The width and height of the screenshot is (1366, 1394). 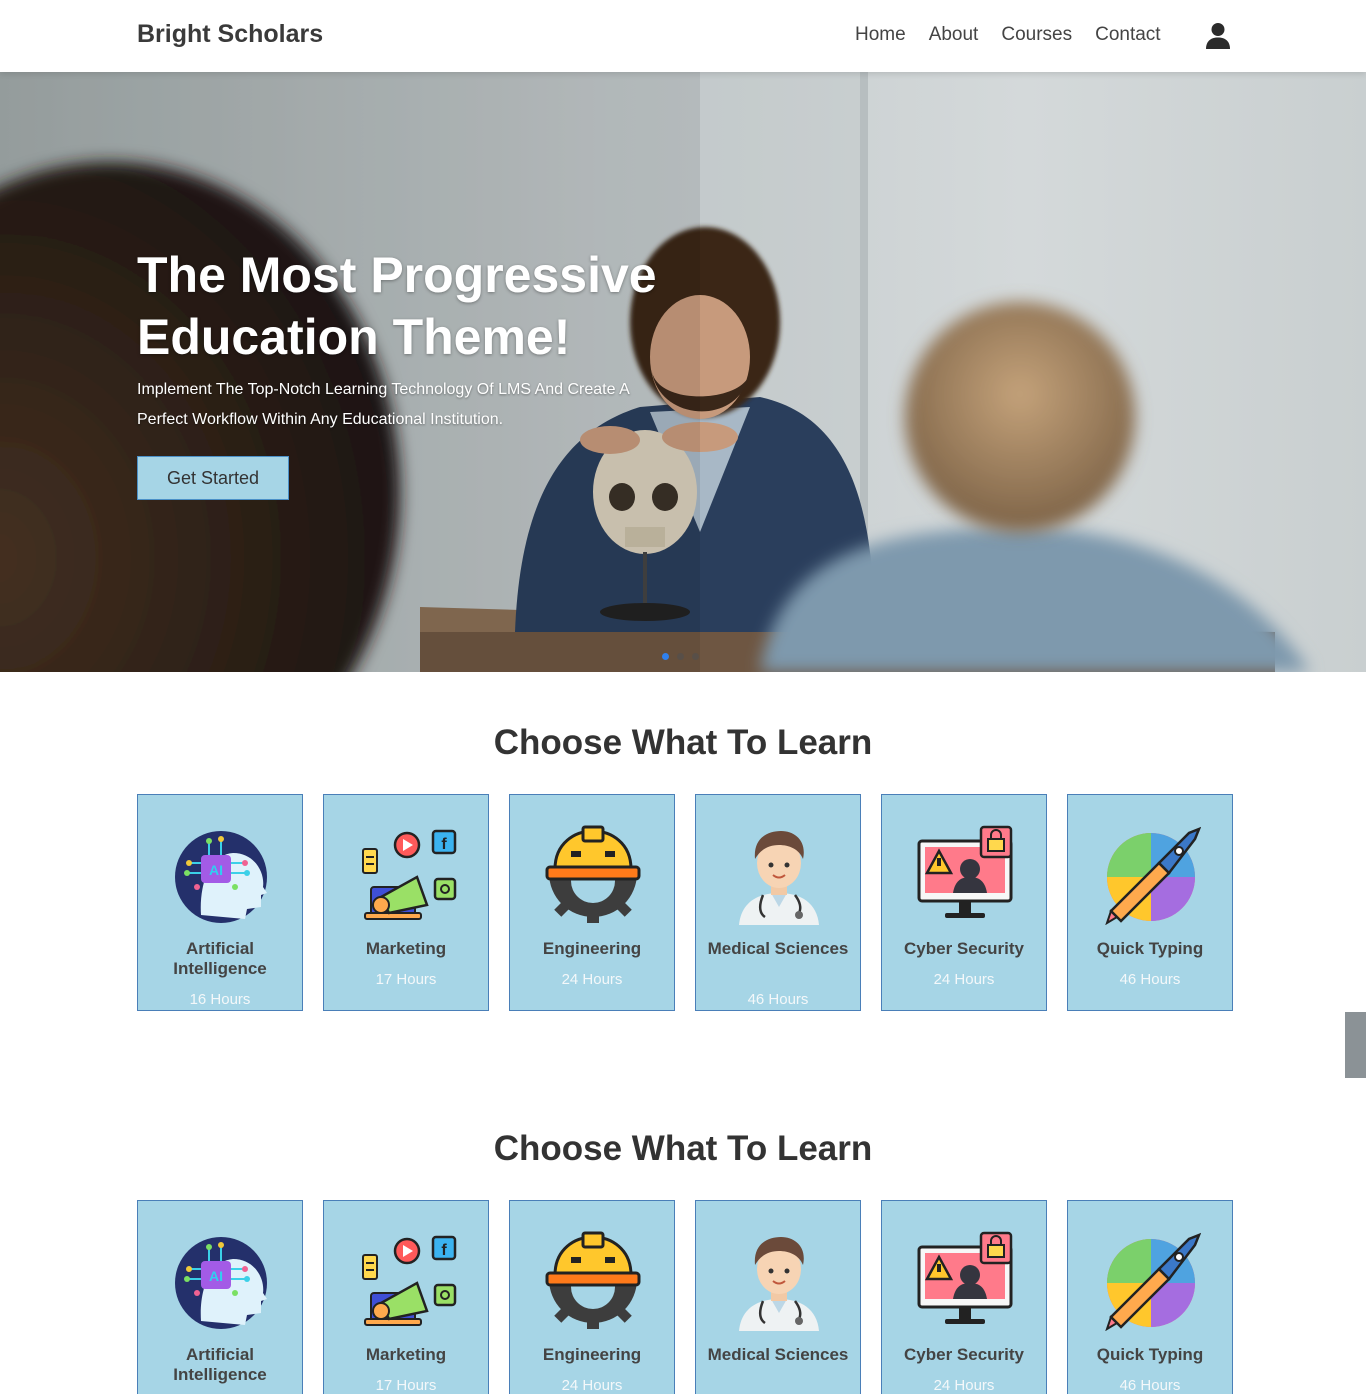 What do you see at coordinates (220, 999) in the screenshot?
I see `course-hours: 16 Hours` at bounding box center [220, 999].